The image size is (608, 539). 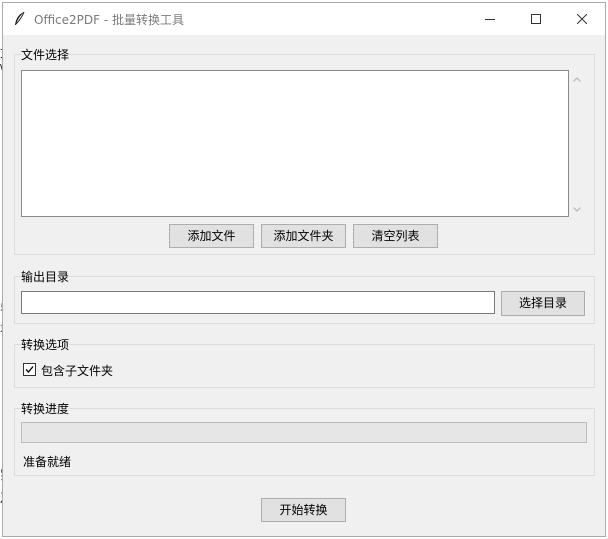 I want to click on window-title: Office2PDF - 批量转换工具, so click(x=109, y=20).